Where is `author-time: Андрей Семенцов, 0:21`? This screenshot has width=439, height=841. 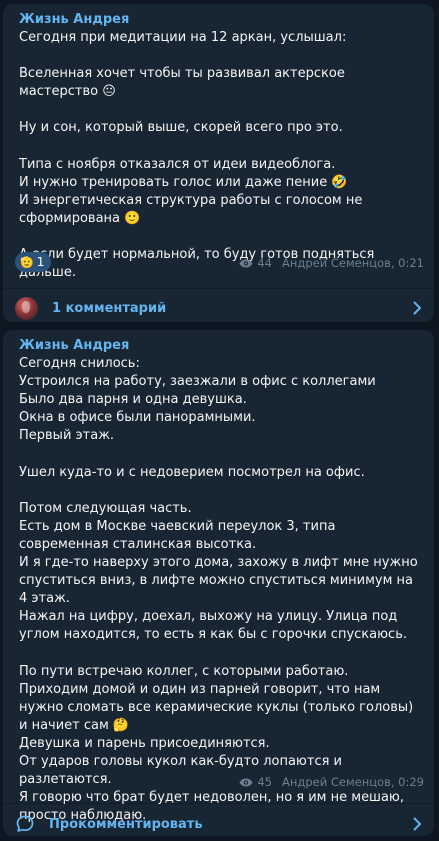
author-time: Андрей Семенцов, 0:21 is located at coordinates (353, 263).